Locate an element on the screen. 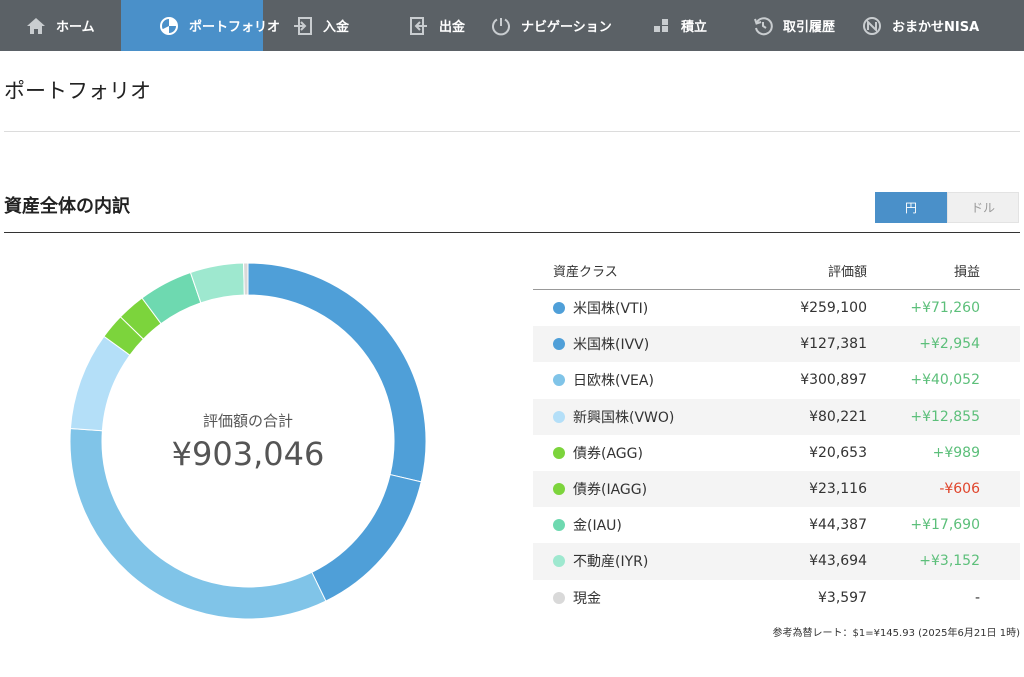 The width and height of the screenshot is (1024, 677). valuation-cell: ¥3,597 is located at coordinates (842, 597).